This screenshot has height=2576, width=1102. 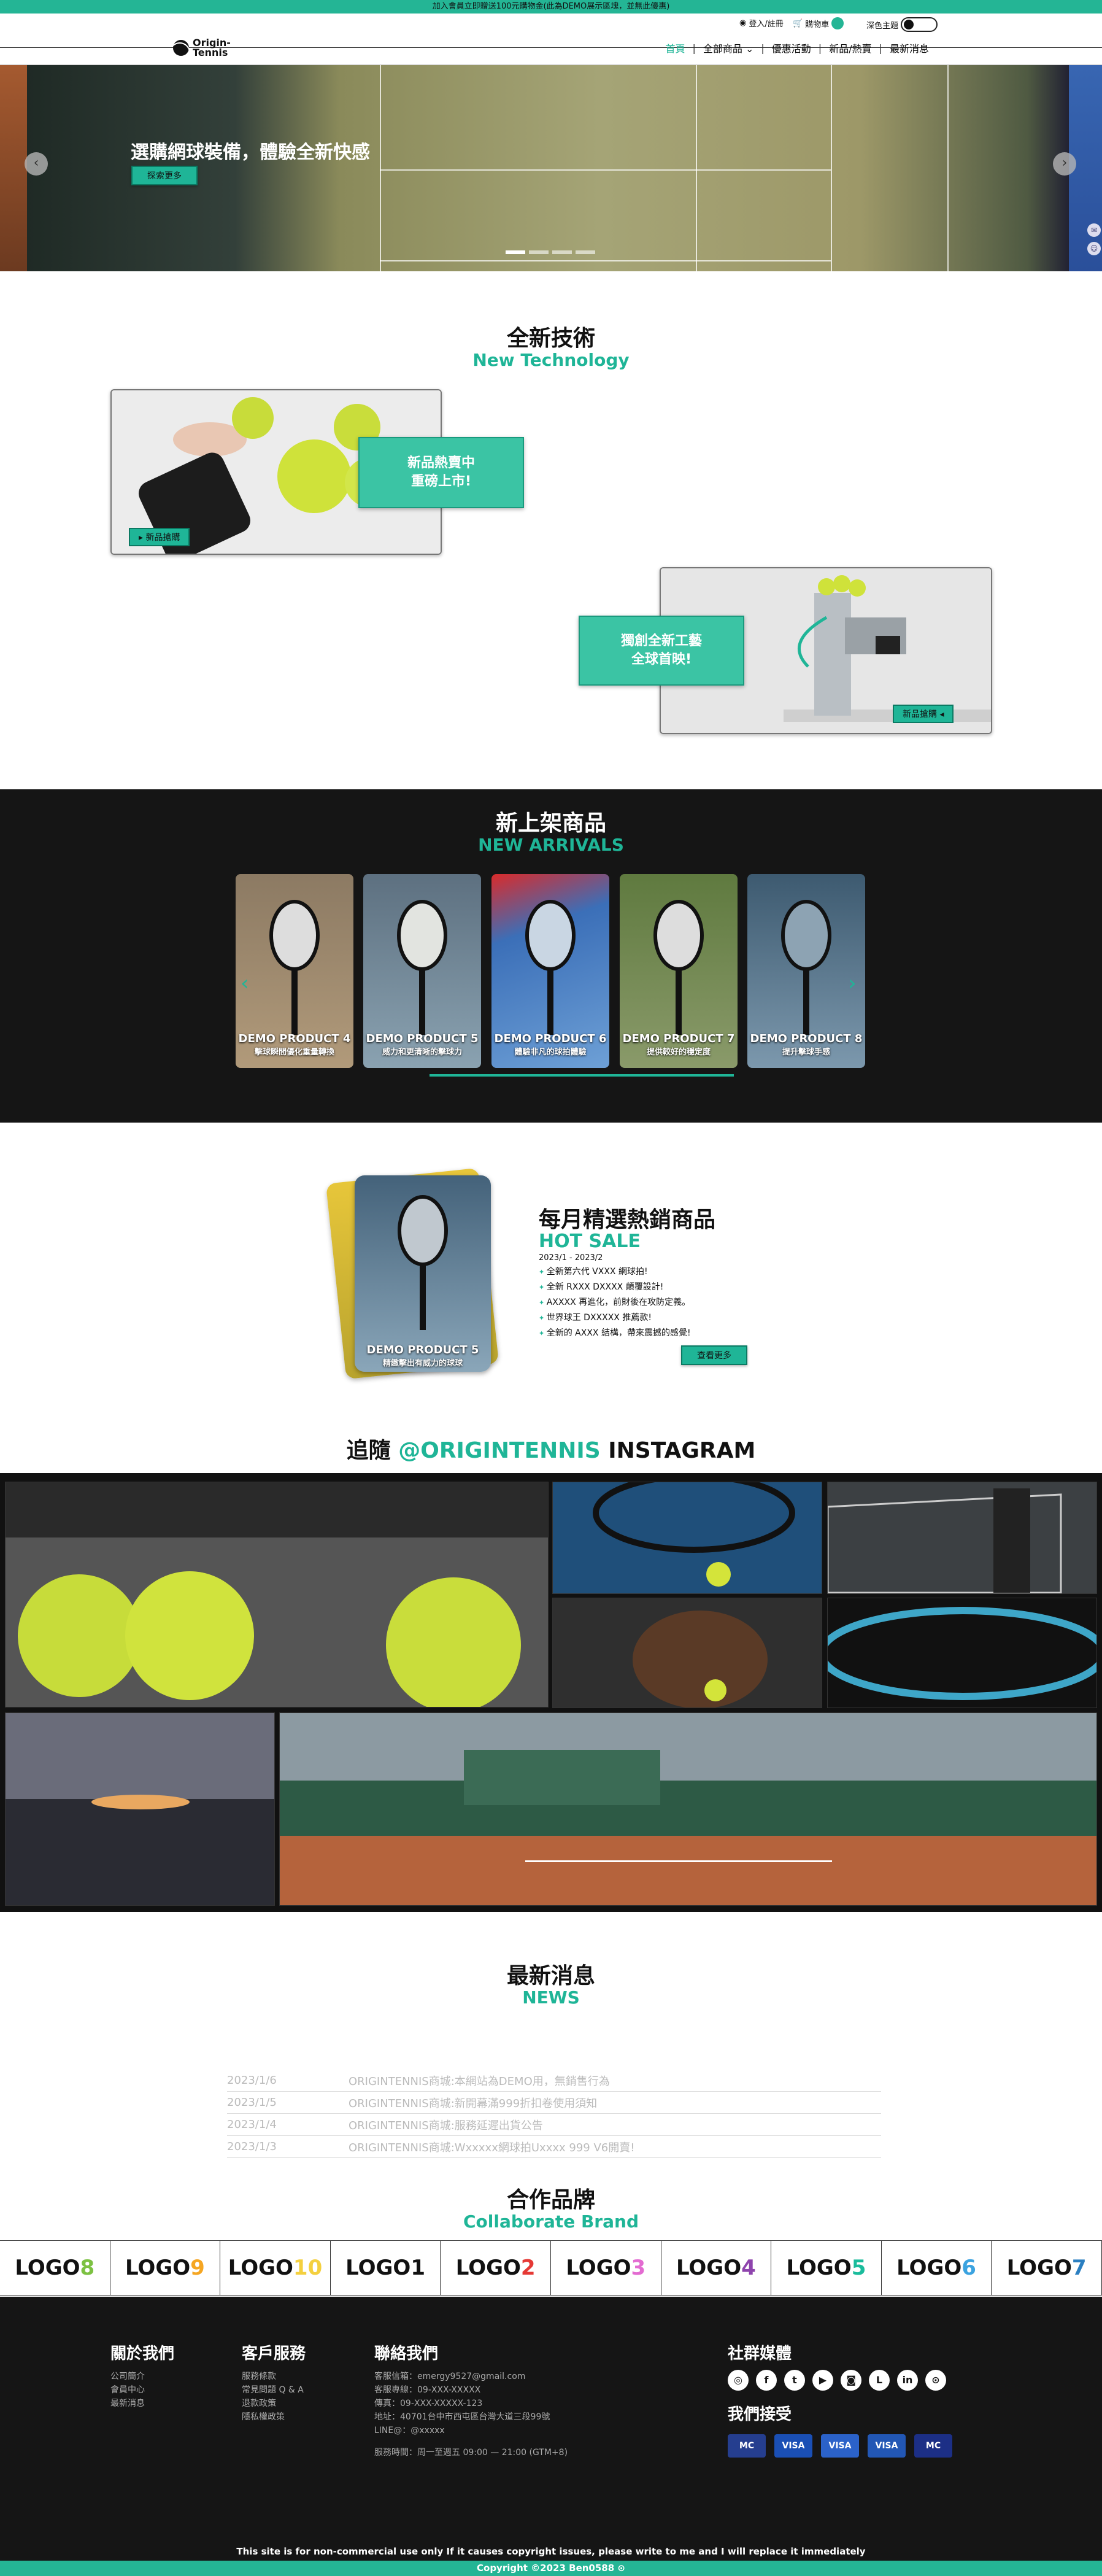 What do you see at coordinates (496, 2268) in the screenshot?
I see `brand-logo: LOGO 2` at bounding box center [496, 2268].